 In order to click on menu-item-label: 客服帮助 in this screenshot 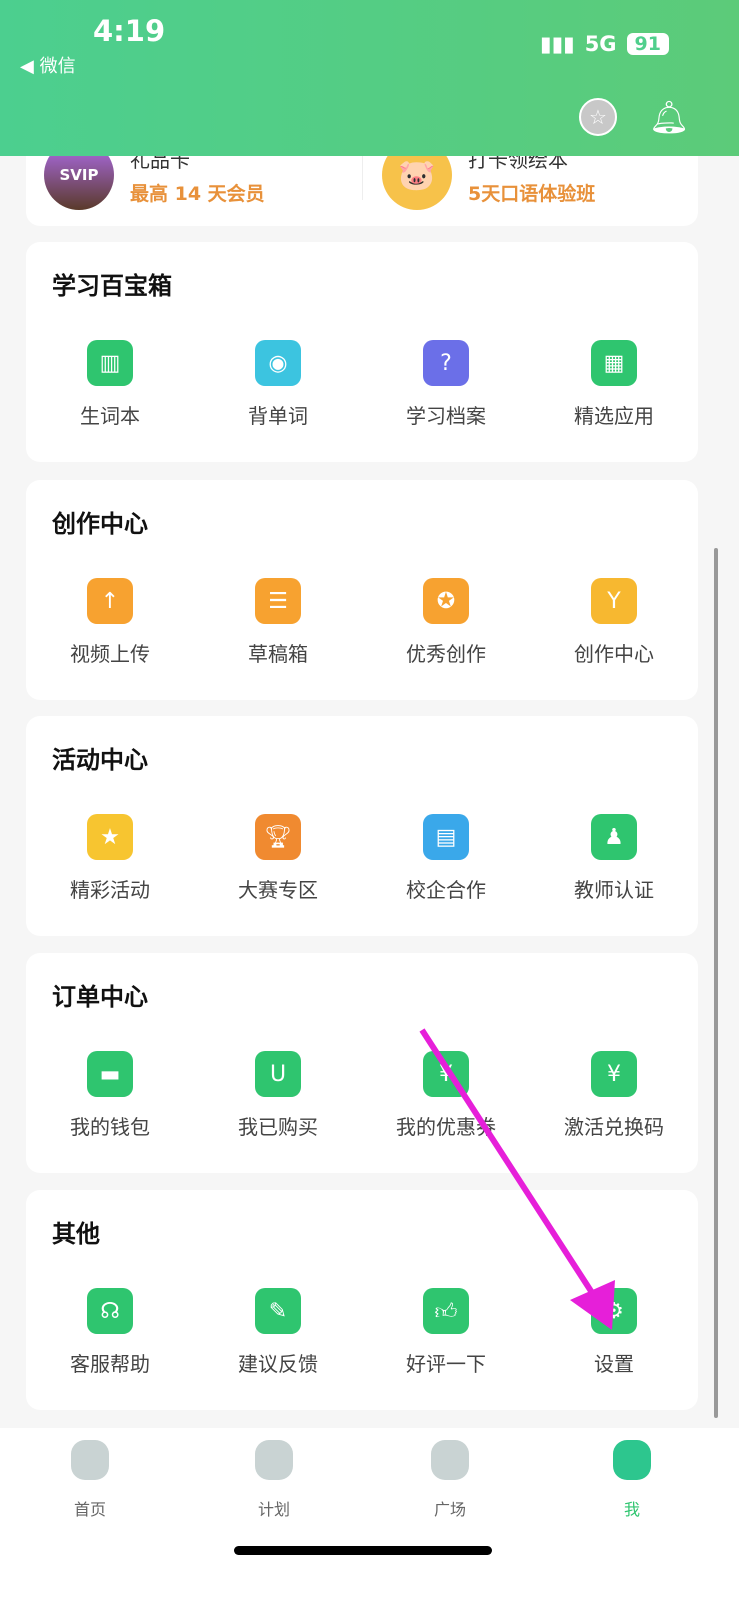, I will do `click(110, 1364)`.